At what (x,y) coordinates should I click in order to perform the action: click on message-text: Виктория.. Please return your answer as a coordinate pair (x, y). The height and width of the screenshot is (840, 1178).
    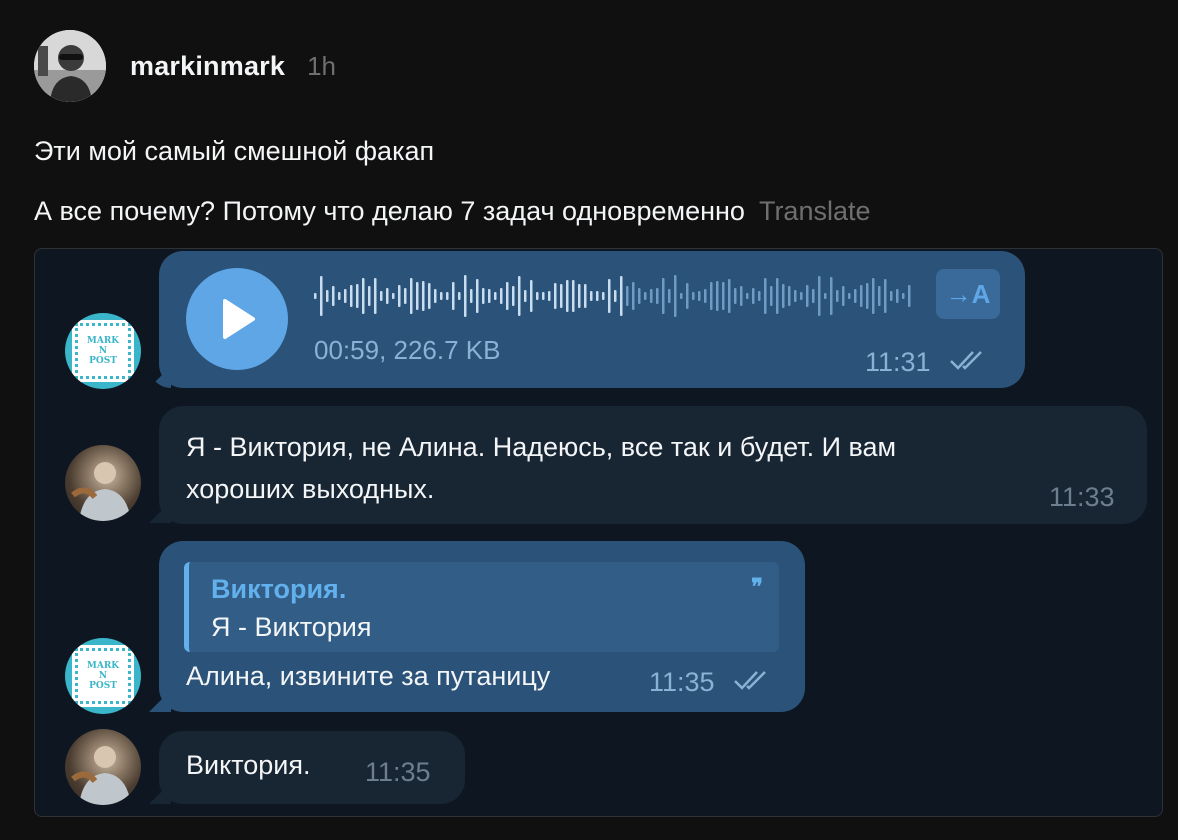
    Looking at the image, I should click on (248, 765).